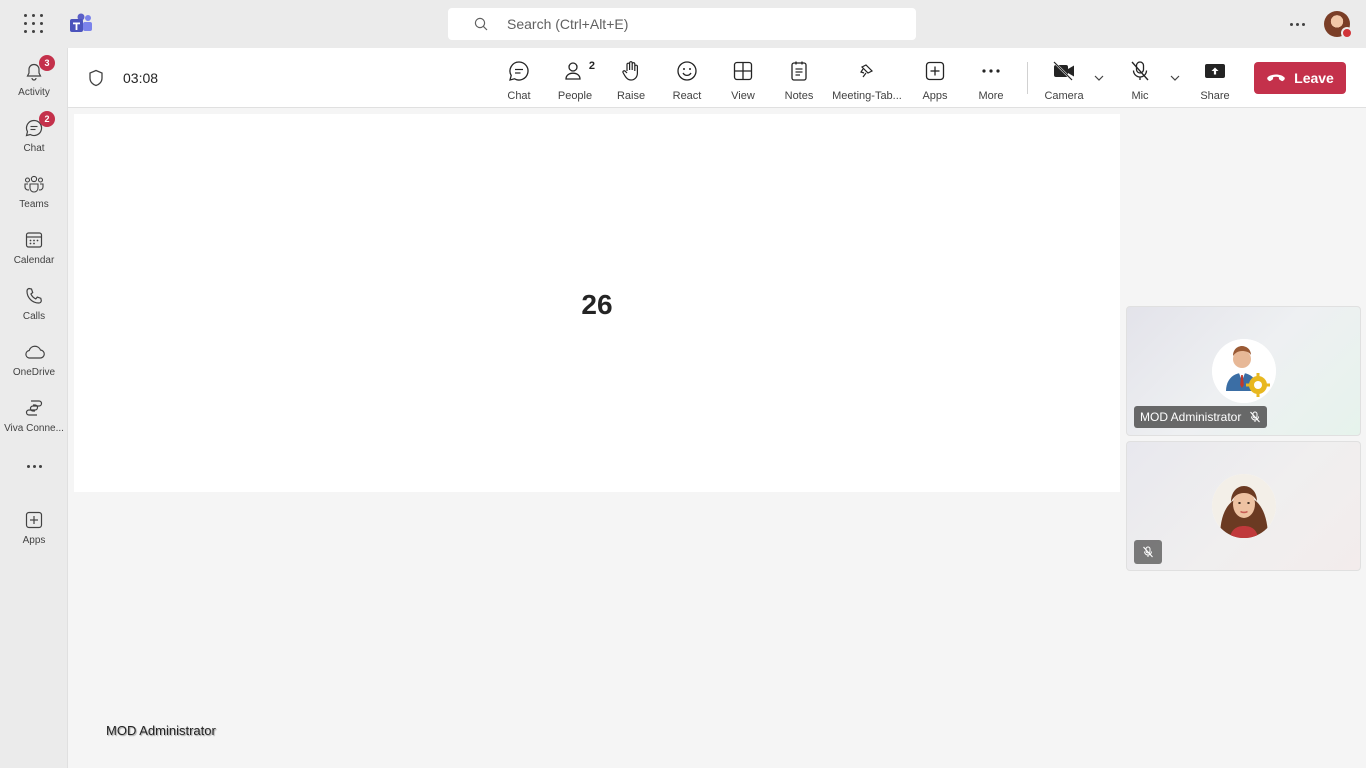 This screenshot has height=768, width=1366. I want to click on react-label: React, so click(687, 96).